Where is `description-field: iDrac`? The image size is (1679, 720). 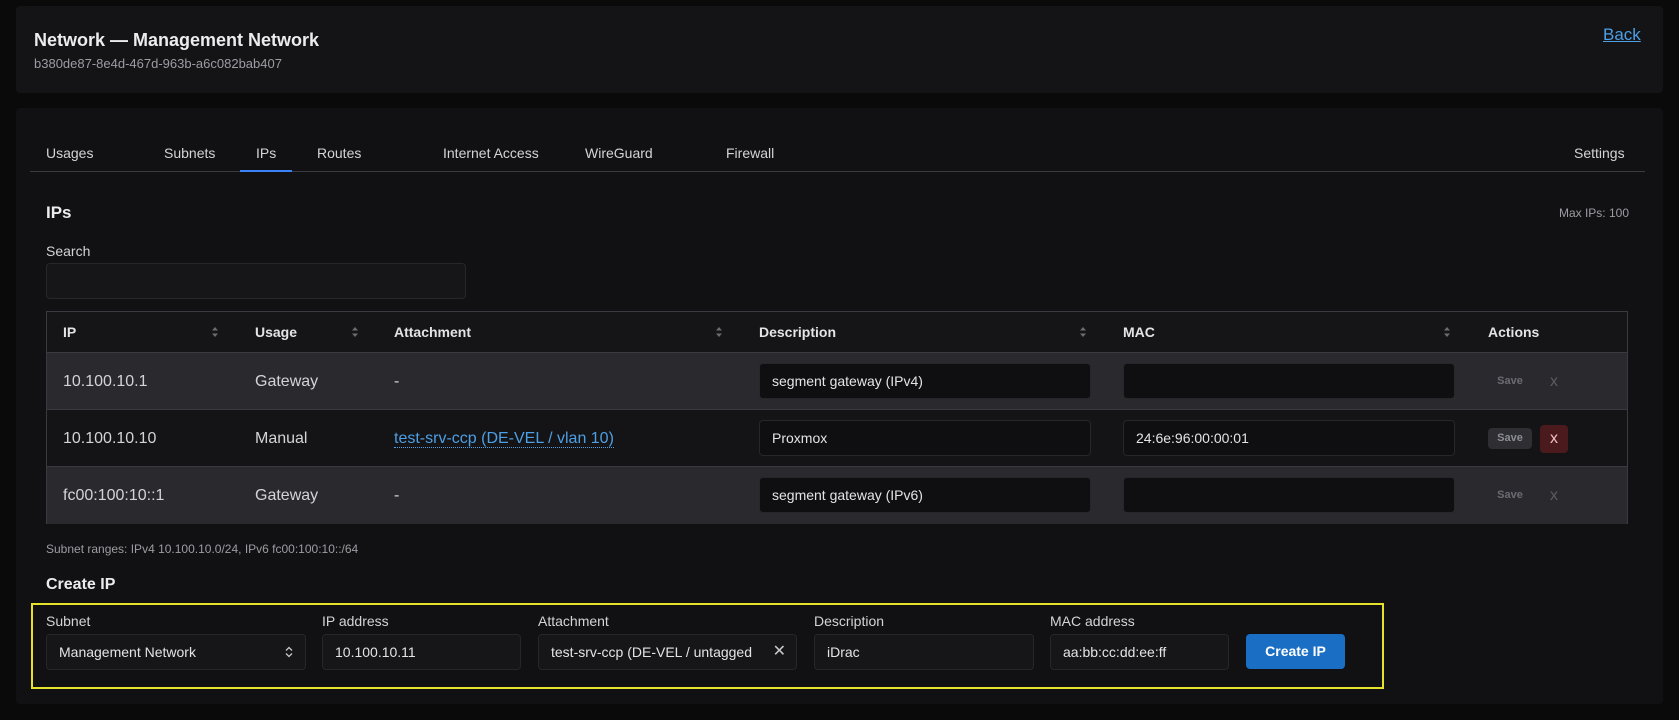 description-field: iDrac is located at coordinates (924, 652).